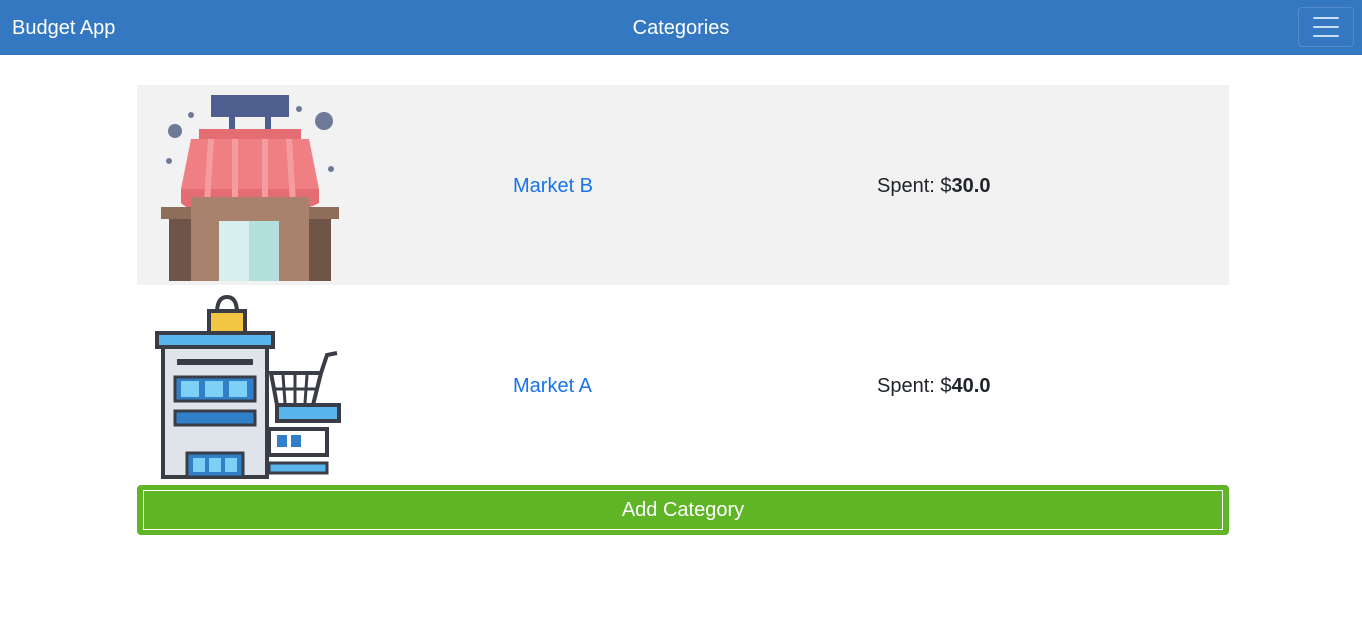  Describe the element at coordinates (934, 186) in the screenshot. I see `spent-amount: Spent: $30.0` at that location.